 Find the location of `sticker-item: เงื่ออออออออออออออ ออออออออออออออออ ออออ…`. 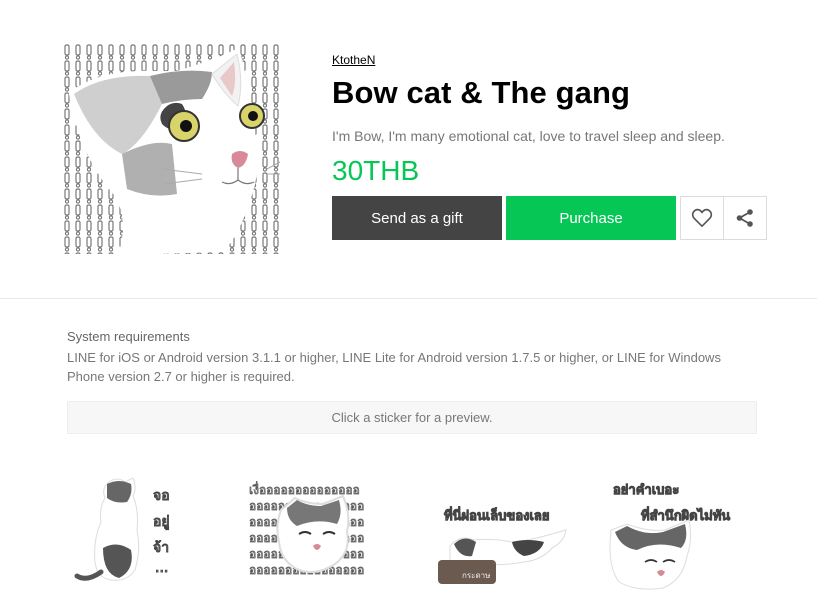

sticker-item: เงื่ออออออออออออออ ออออออออออออออออ ออออ… is located at coordinates (322, 535).